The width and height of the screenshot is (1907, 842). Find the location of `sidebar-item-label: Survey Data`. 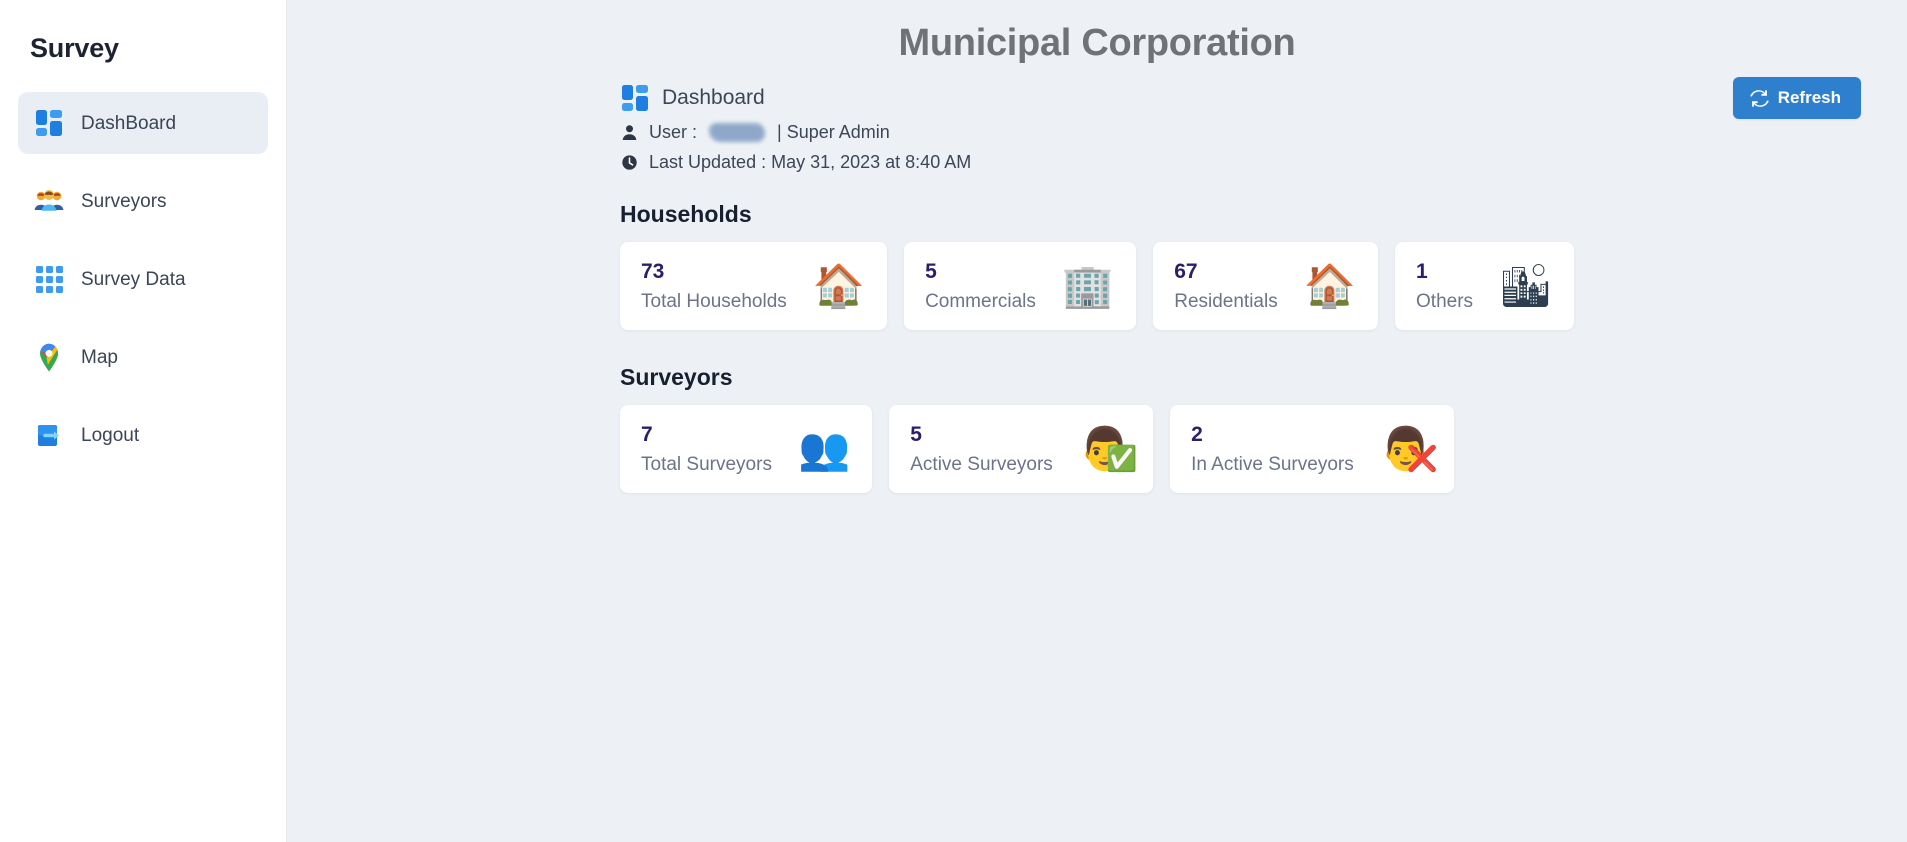

sidebar-item-label: Survey Data is located at coordinates (133, 279).